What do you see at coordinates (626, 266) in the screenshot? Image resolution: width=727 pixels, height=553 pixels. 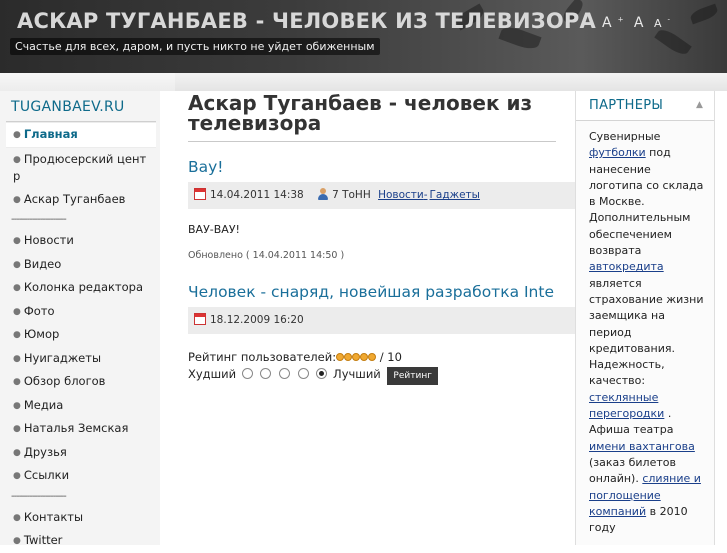 I see `partner-link-autocredit: автокредита` at bounding box center [626, 266].